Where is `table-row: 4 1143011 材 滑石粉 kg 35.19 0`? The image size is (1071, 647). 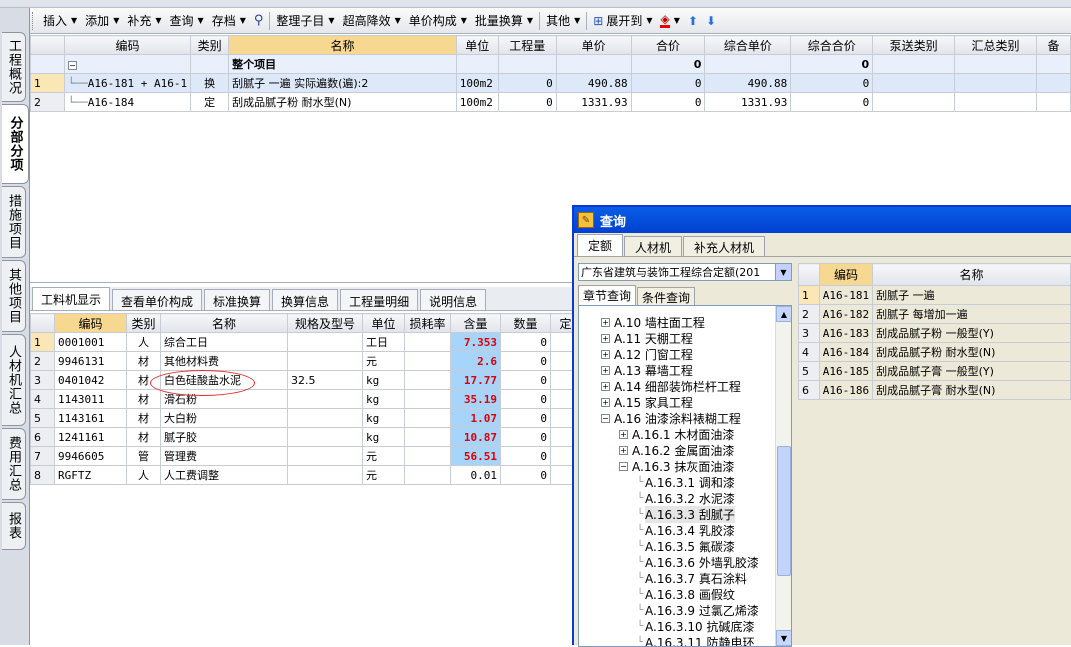
table-row: 4 1143011 材 滑石粉 kg 35.19 0 is located at coordinates (306, 399).